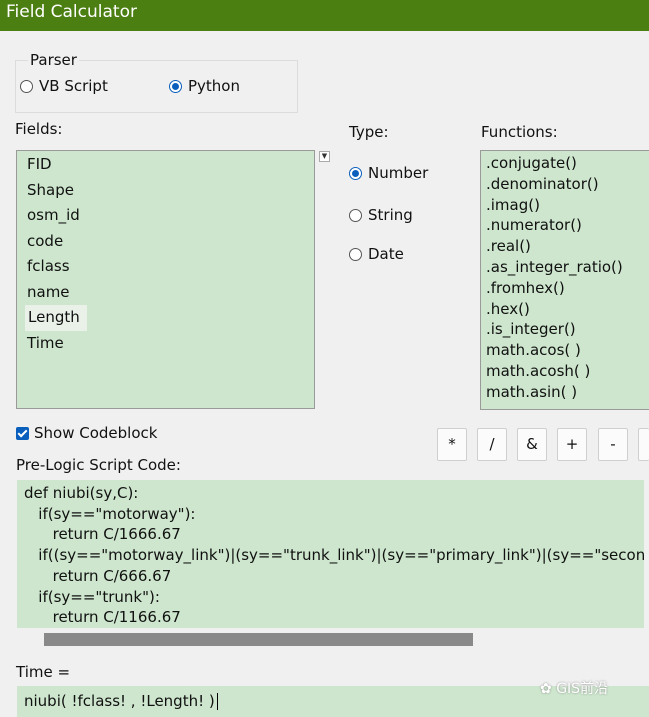 This screenshot has width=649, height=717. What do you see at coordinates (258, 639) in the screenshot?
I see `scrollbar-thumb` at bounding box center [258, 639].